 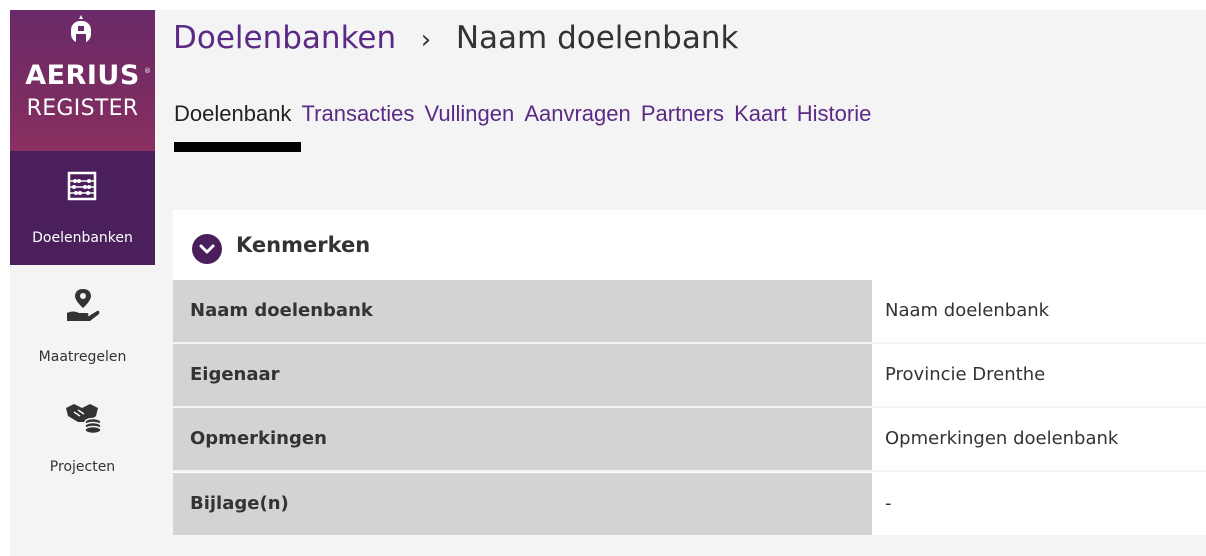 What do you see at coordinates (82, 440) in the screenshot?
I see `sidebar-item-projecten: Projecten` at bounding box center [82, 440].